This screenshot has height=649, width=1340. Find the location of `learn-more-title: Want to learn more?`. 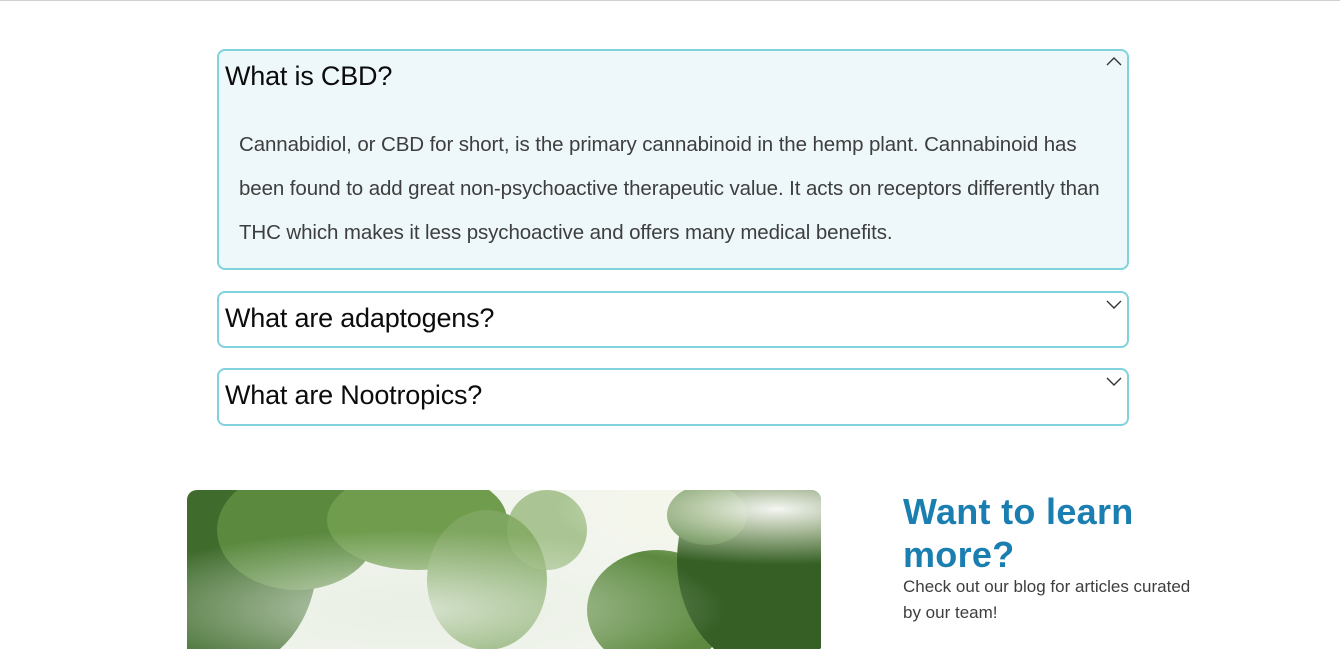

learn-more-title: Want to learn more? is located at coordinates (1018, 533).